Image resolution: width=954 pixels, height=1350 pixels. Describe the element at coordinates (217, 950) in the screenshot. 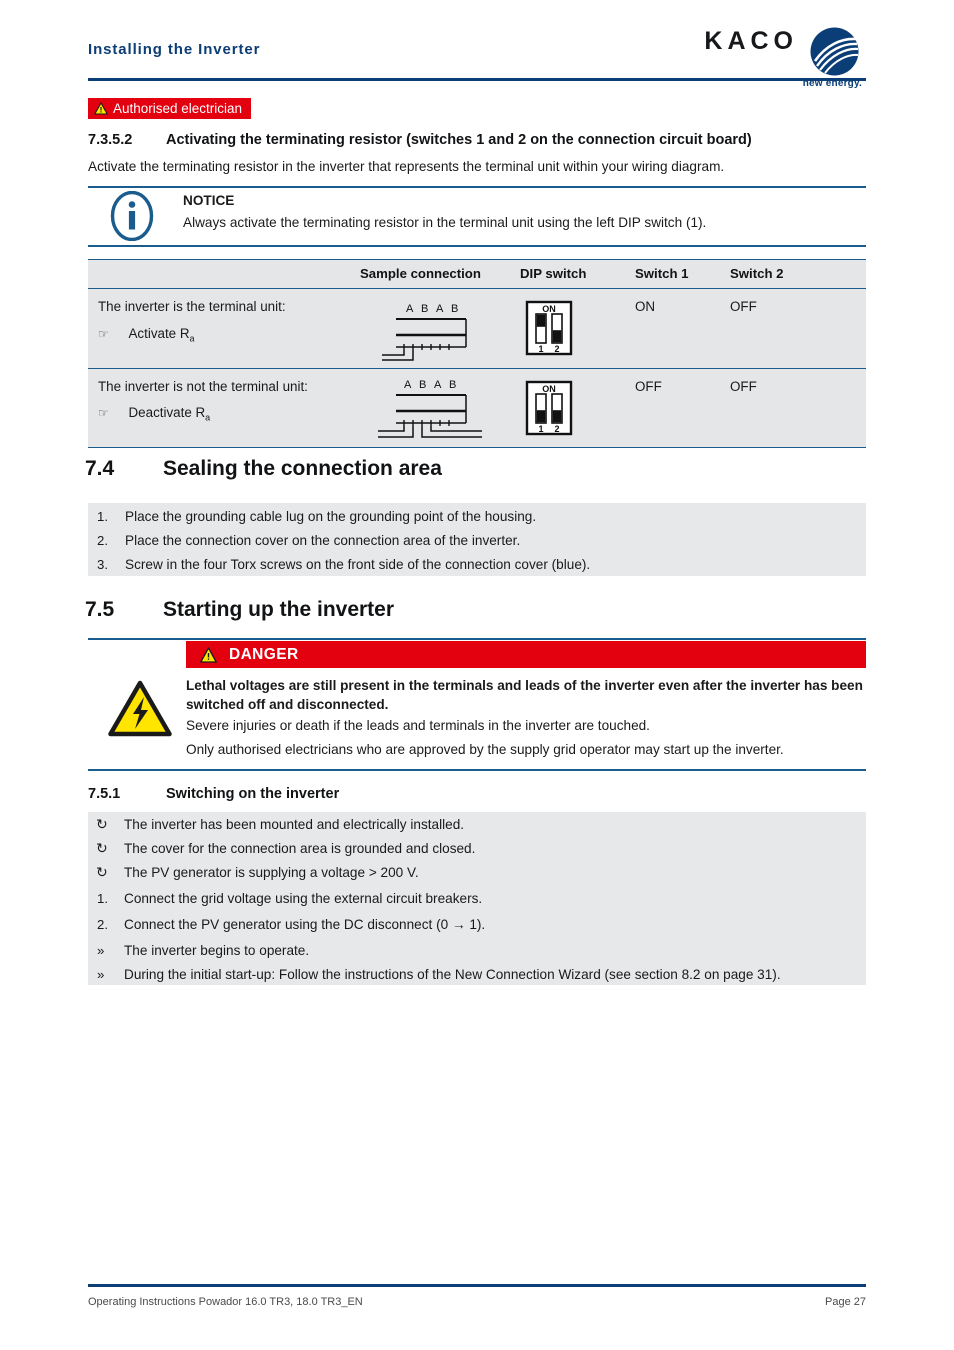

I see `list-item: The inverter begins to operate.` at that location.